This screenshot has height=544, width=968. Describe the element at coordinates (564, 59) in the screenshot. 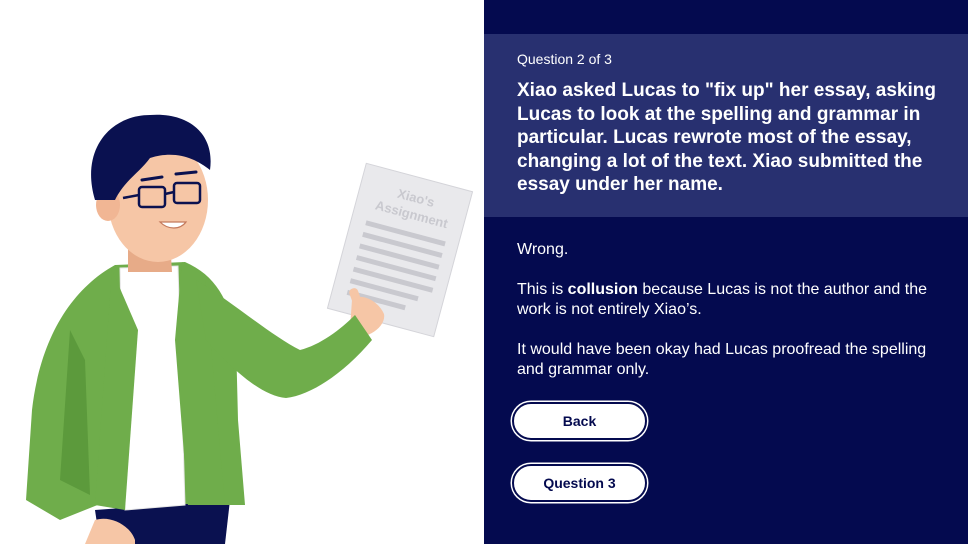

I see `question-counter: Question 2 of 3` at that location.